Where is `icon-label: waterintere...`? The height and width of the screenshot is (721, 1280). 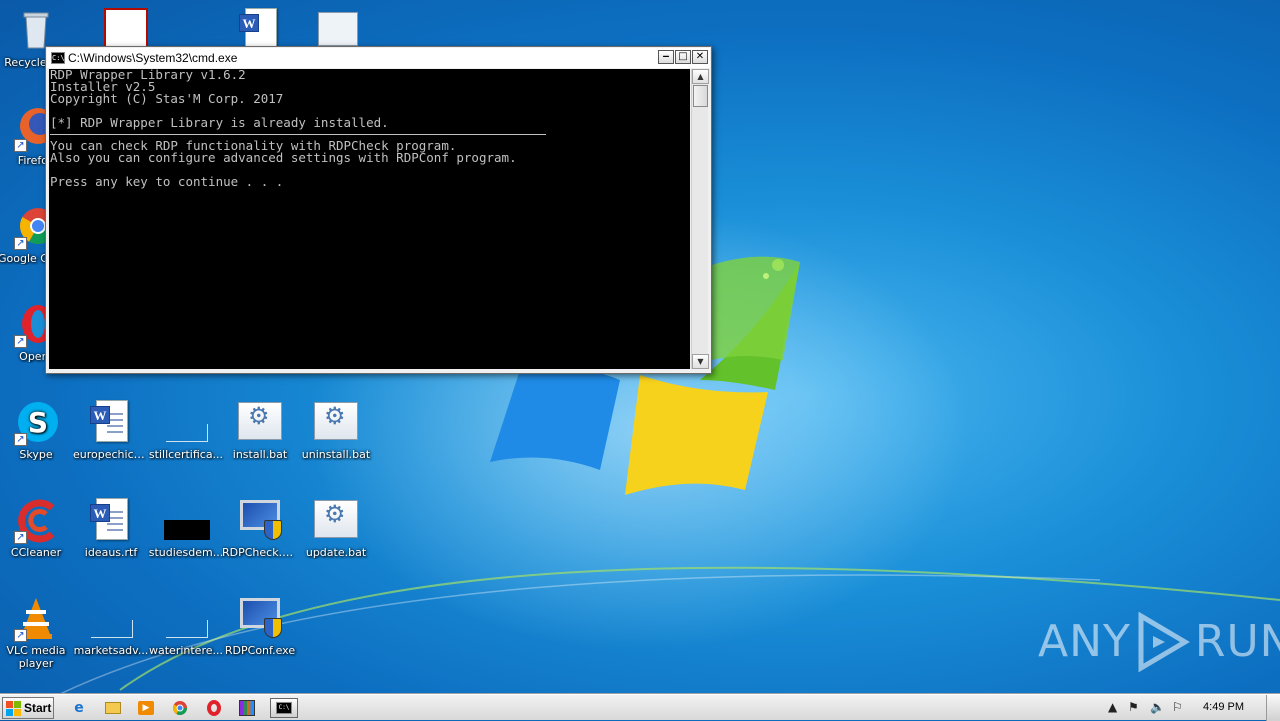 icon-label: waterintere... is located at coordinates (186, 650).